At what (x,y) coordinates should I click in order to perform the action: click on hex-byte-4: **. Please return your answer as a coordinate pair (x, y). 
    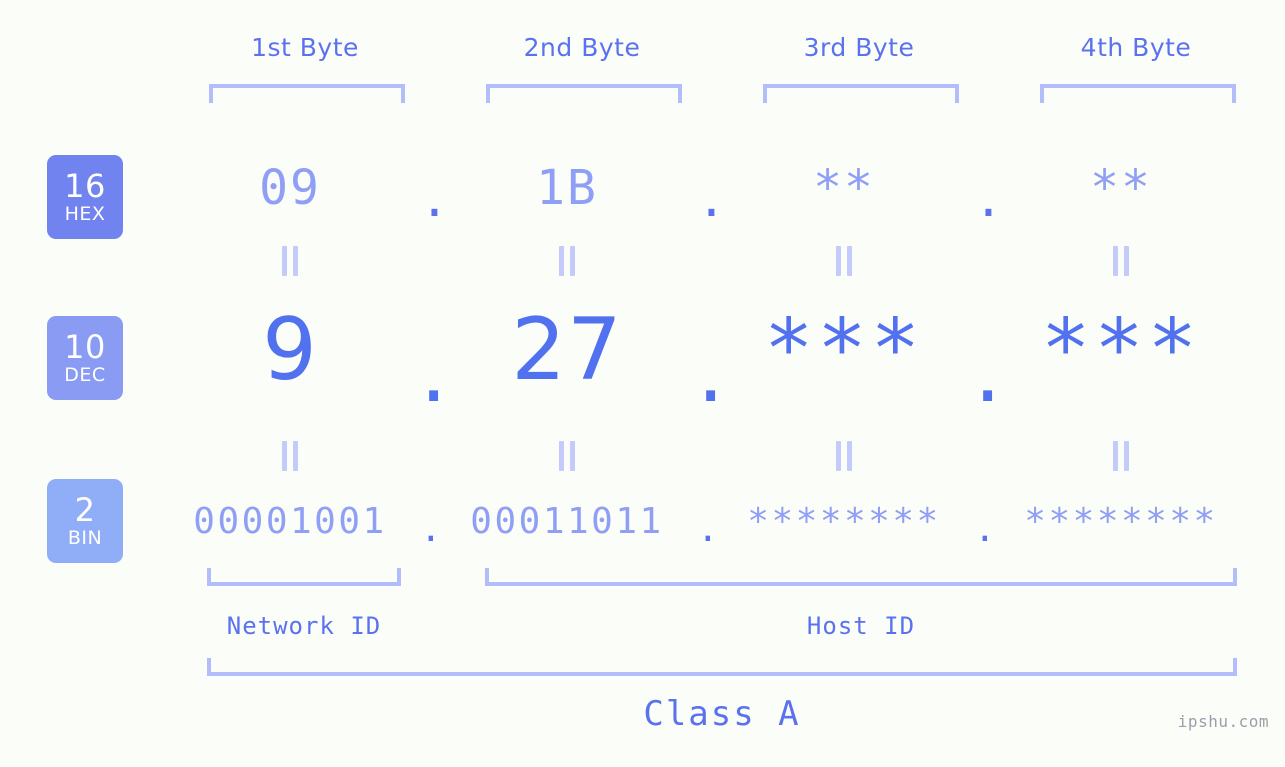
    Looking at the image, I should click on (1121, 188).